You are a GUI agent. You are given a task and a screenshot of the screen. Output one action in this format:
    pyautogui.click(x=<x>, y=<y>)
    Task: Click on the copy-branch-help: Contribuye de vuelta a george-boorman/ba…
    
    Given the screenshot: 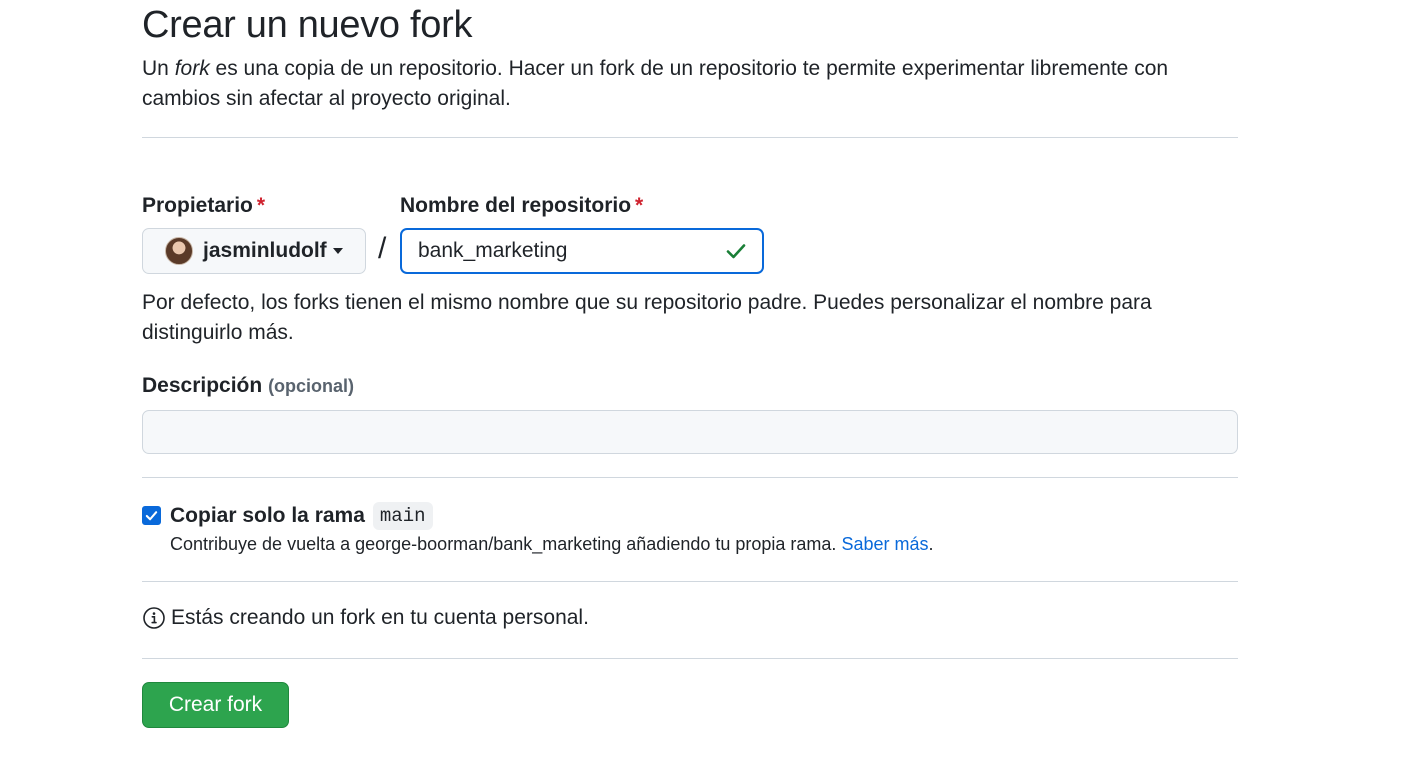 What is the action you would take?
    pyautogui.click(x=552, y=544)
    